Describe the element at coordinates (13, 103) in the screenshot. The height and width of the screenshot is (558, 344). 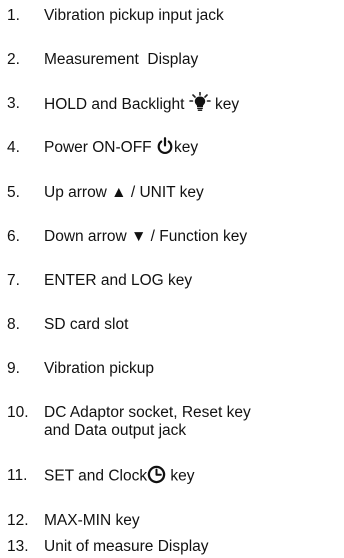
I see `item-number: 3.` at that location.